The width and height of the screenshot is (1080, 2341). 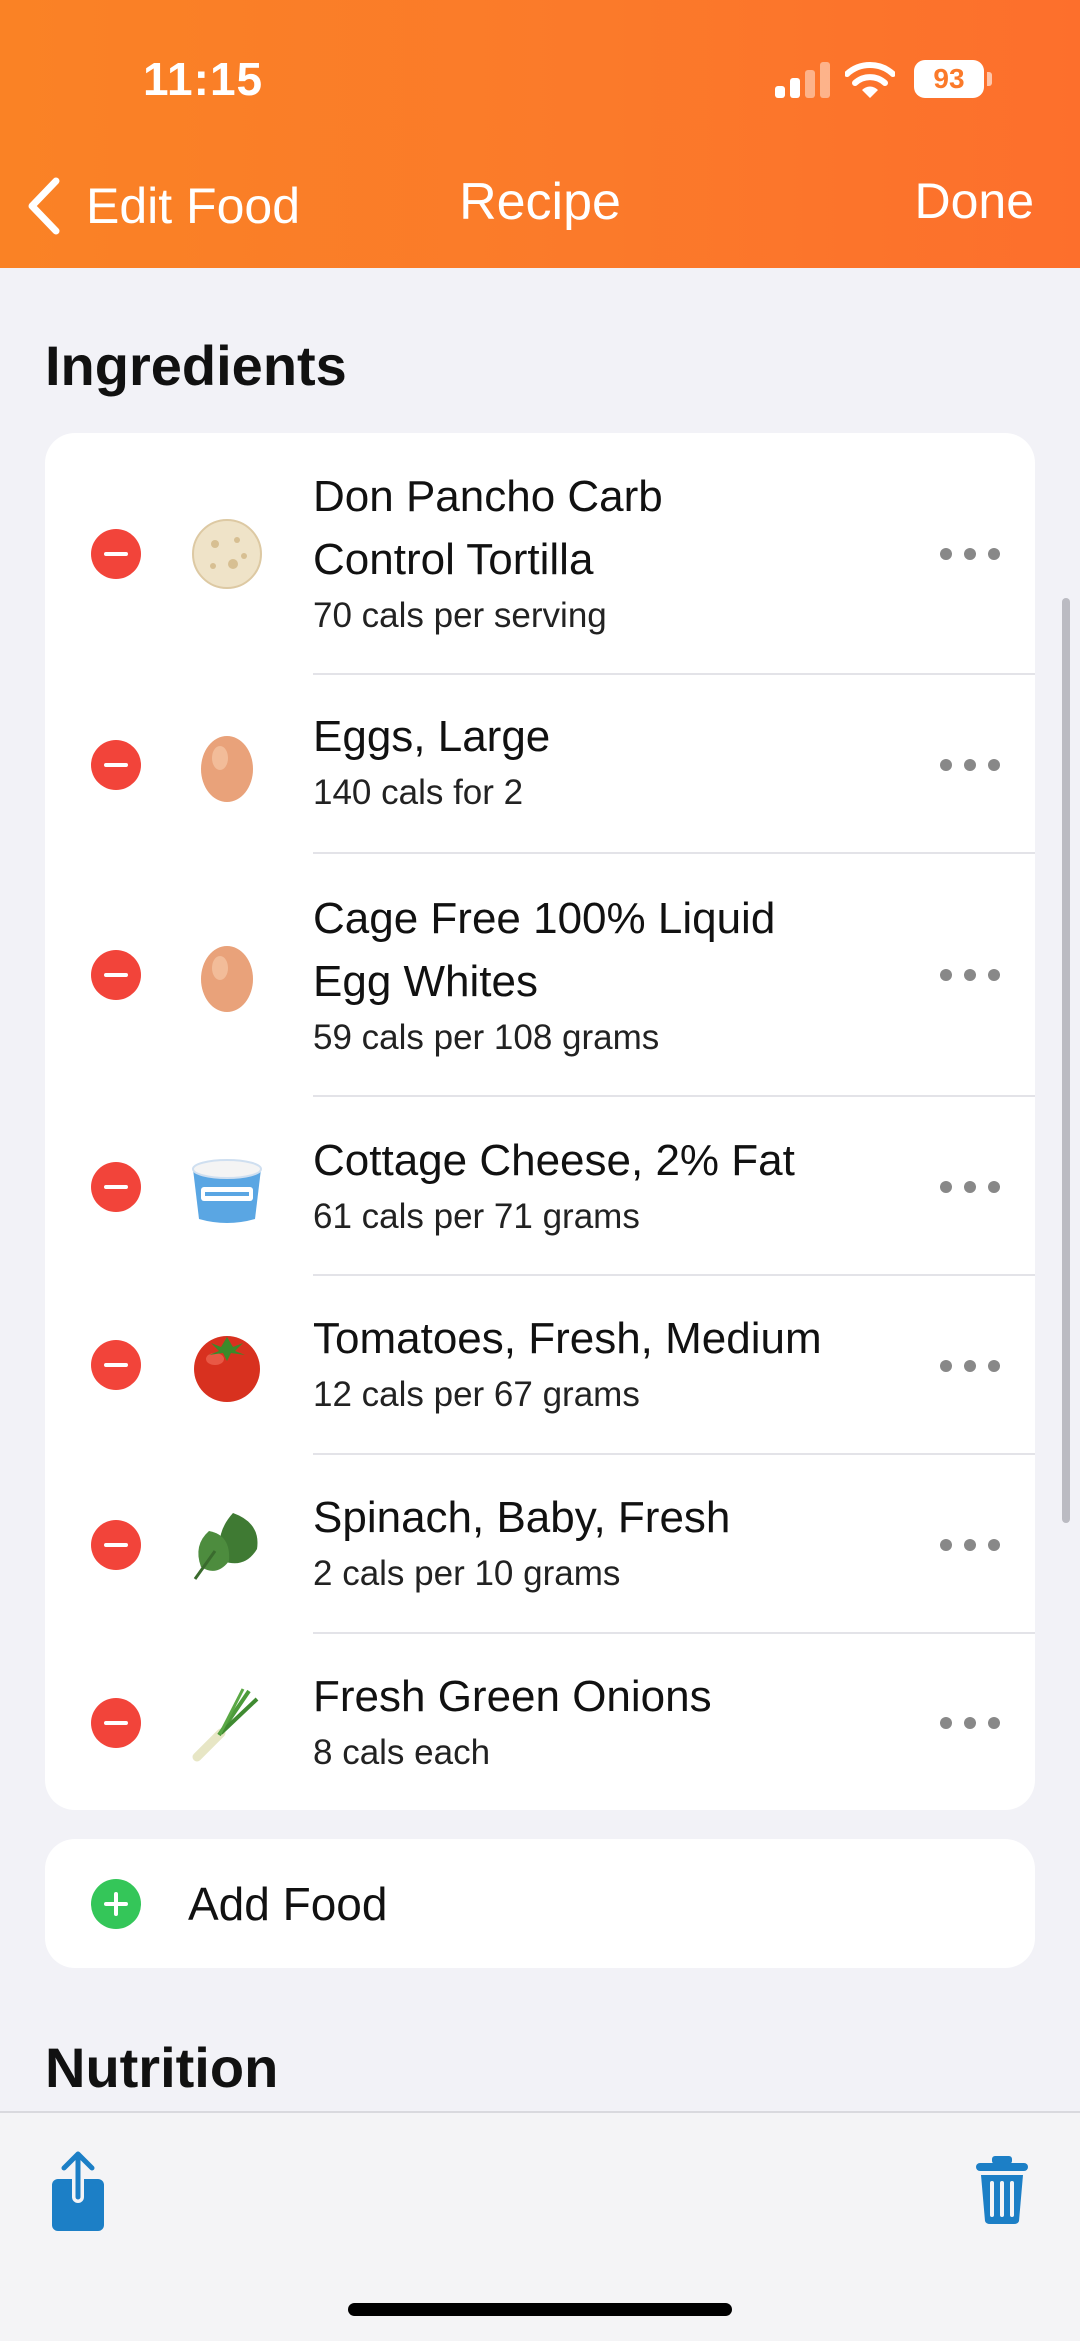 I want to click on battery-nub, so click(x=989, y=79).